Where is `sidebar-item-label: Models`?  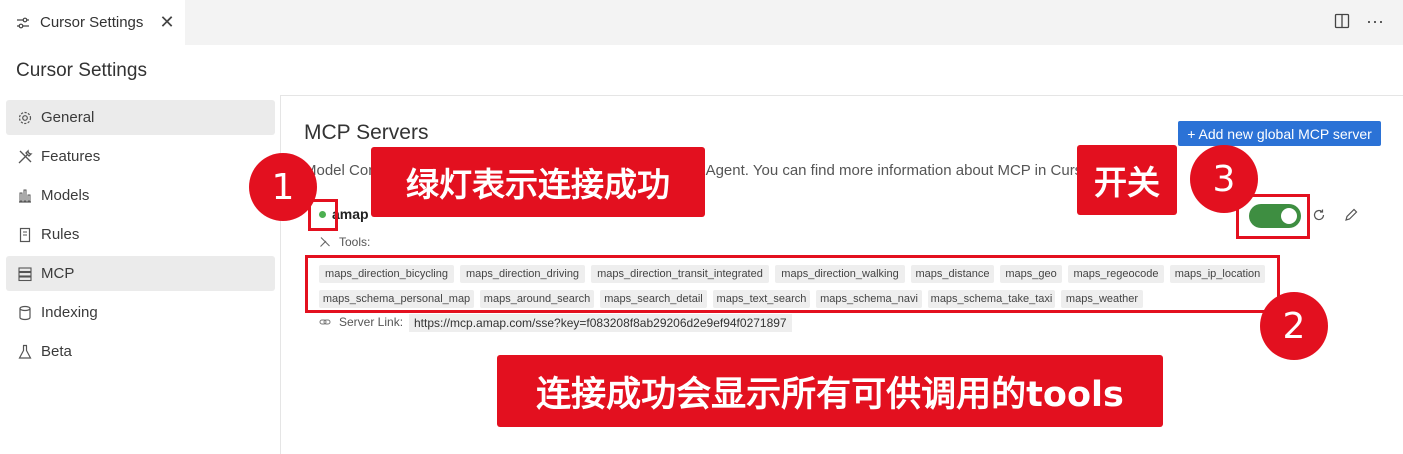 sidebar-item-label: Models is located at coordinates (65, 195).